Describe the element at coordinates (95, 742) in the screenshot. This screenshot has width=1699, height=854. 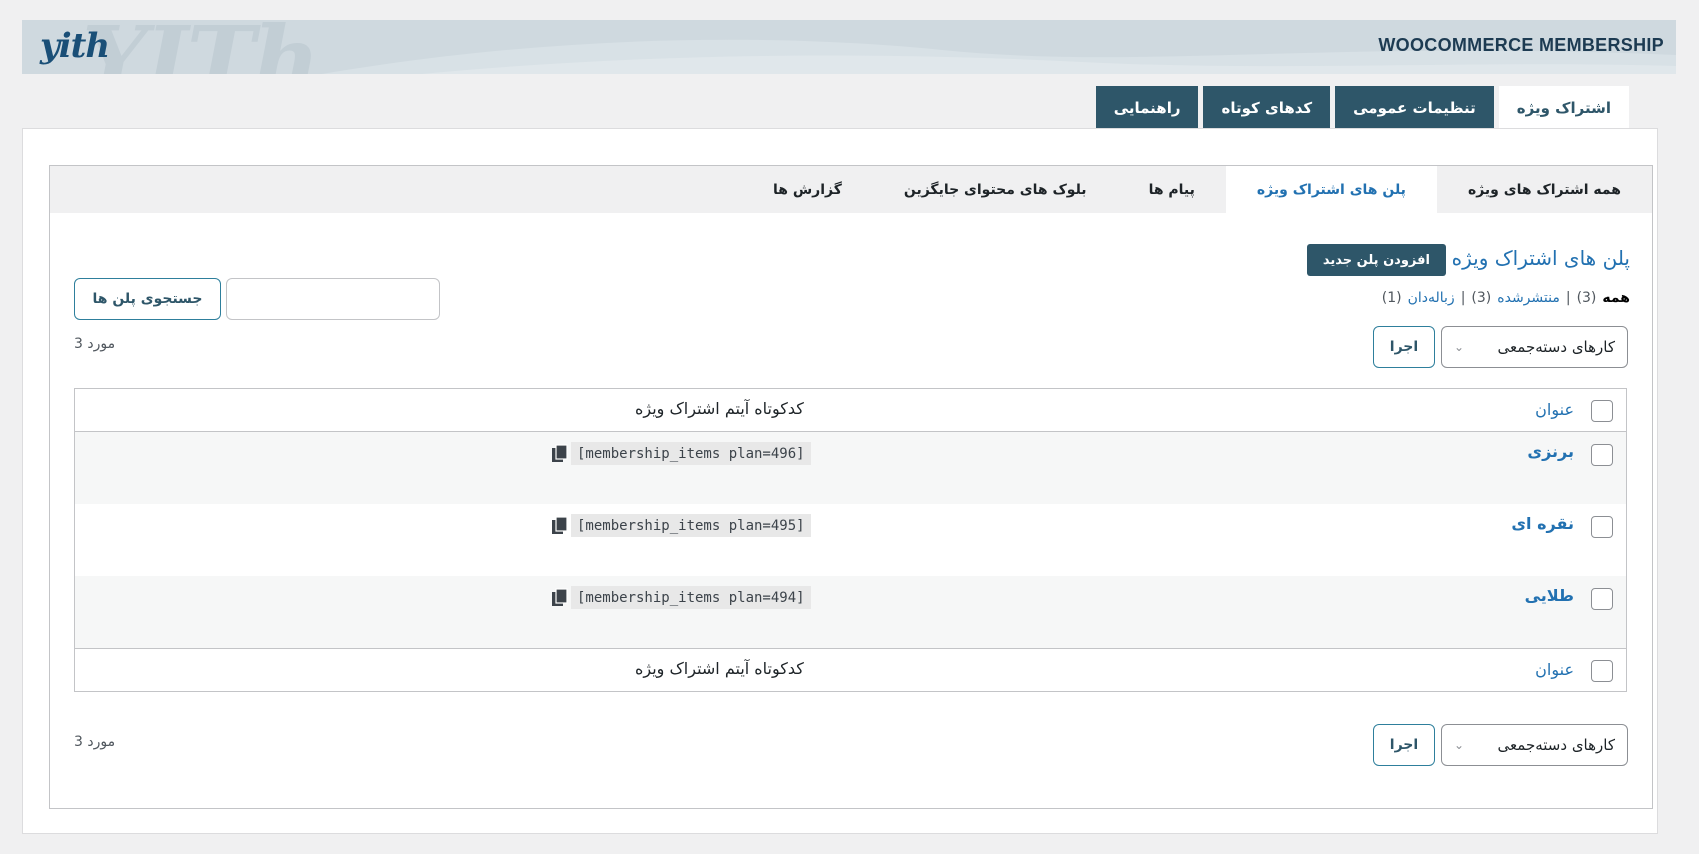
I see `items-count-bottom: 3 مورد` at that location.